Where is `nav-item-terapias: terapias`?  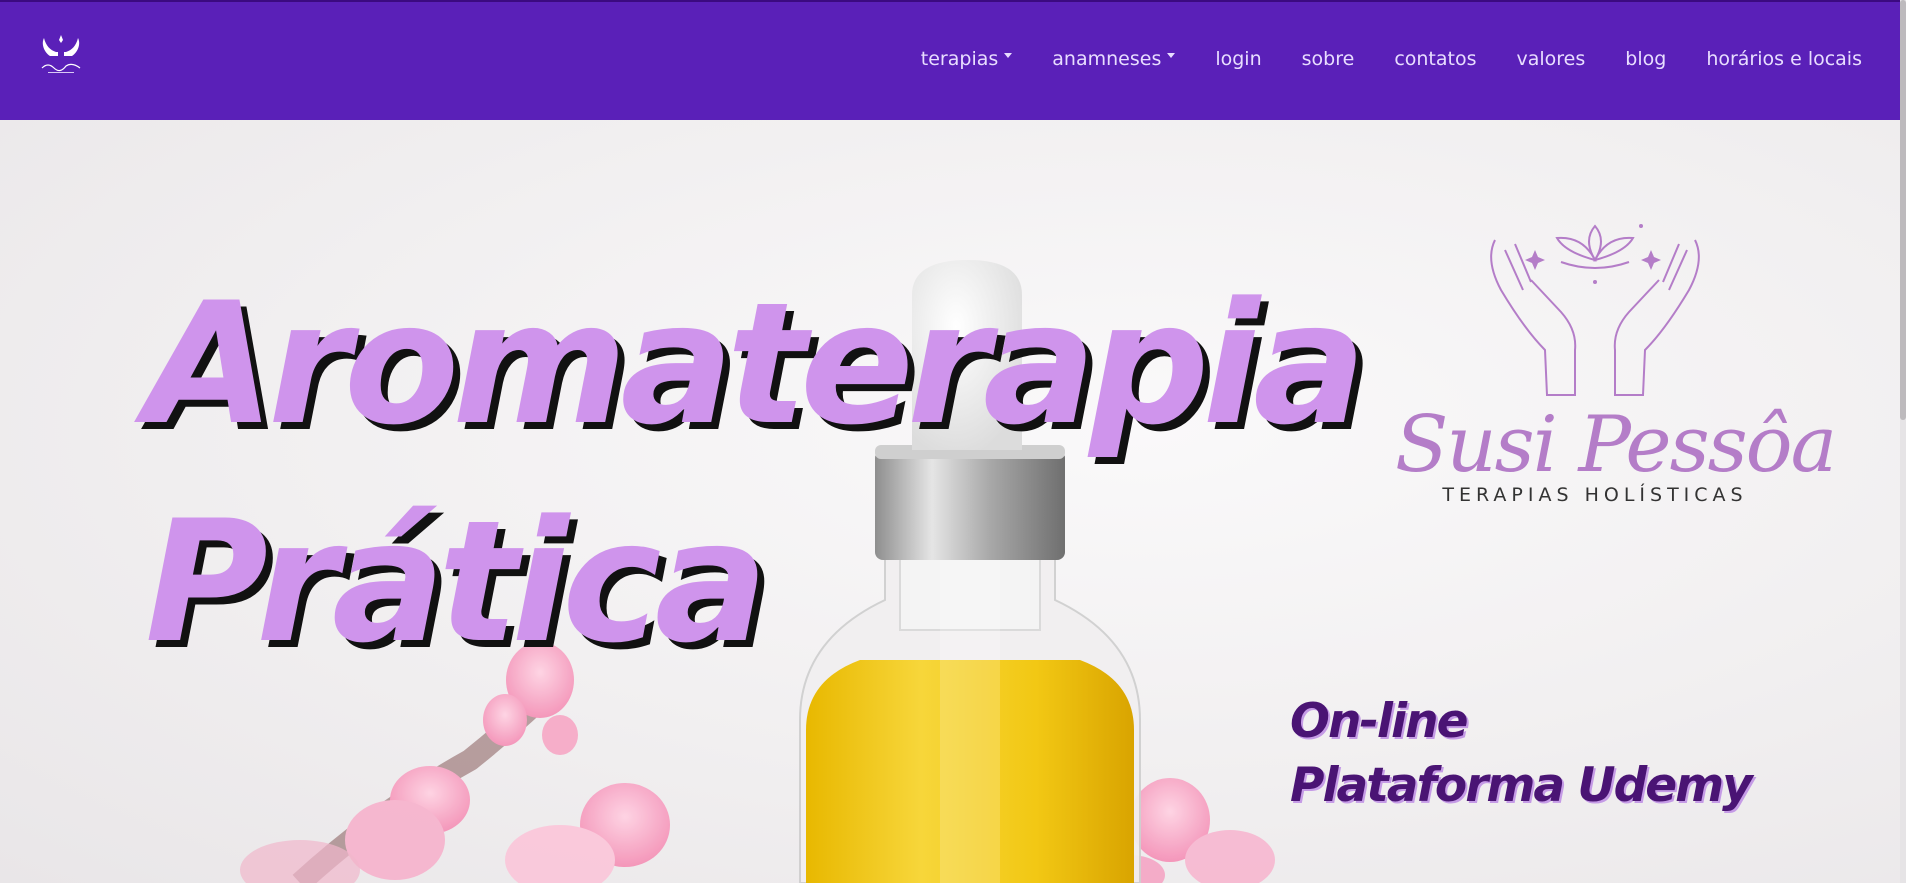
nav-item-terapias: terapias is located at coordinates (966, 59).